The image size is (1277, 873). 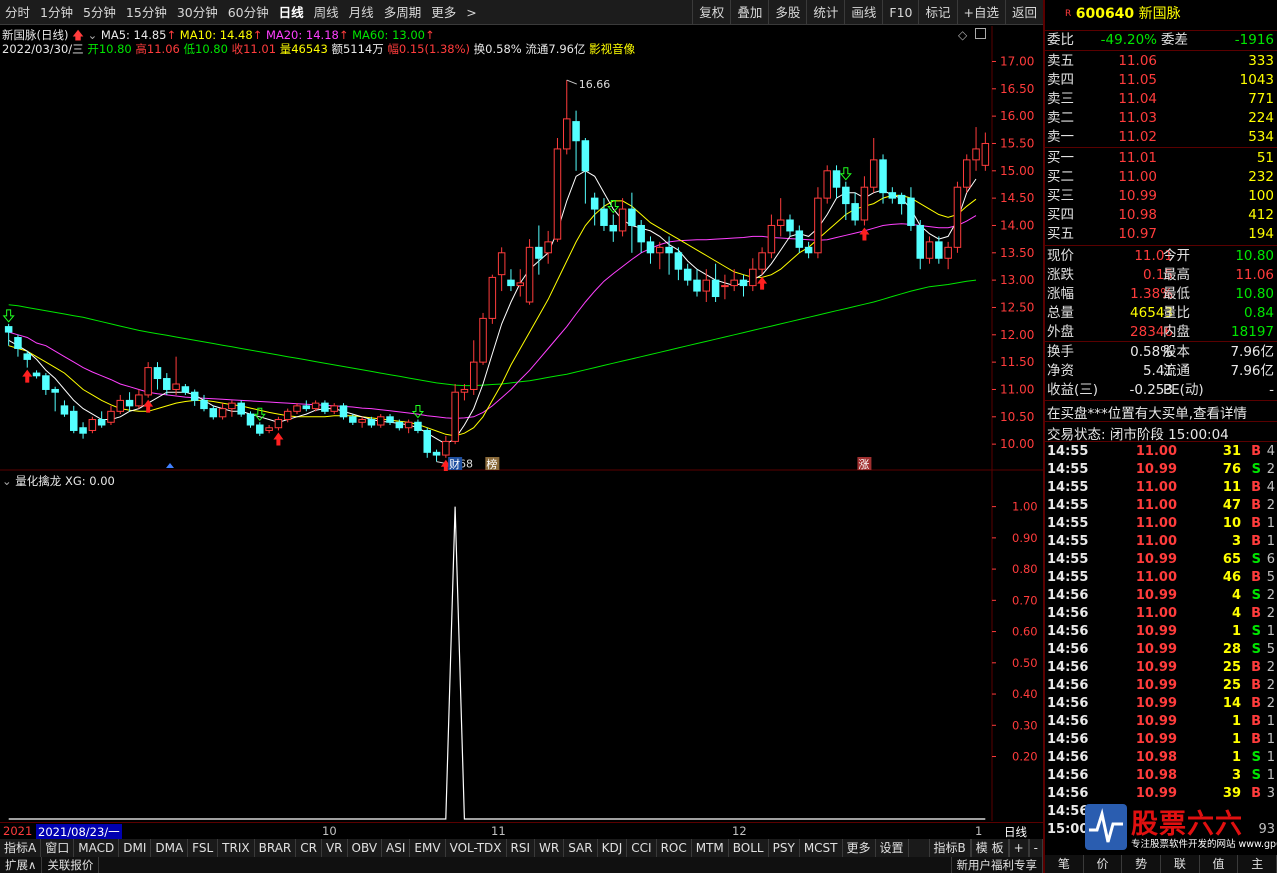 What do you see at coordinates (521, 848) in the screenshot?
I see `indicator-tab: RSI` at bounding box center [521, 848].